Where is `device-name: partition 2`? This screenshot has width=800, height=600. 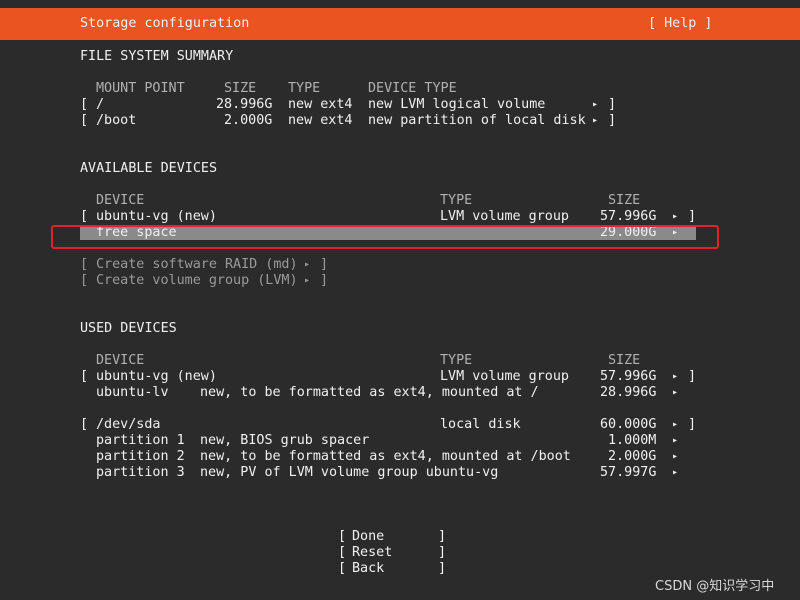
device-name: partition 2 is located at coordinates (140, 456).